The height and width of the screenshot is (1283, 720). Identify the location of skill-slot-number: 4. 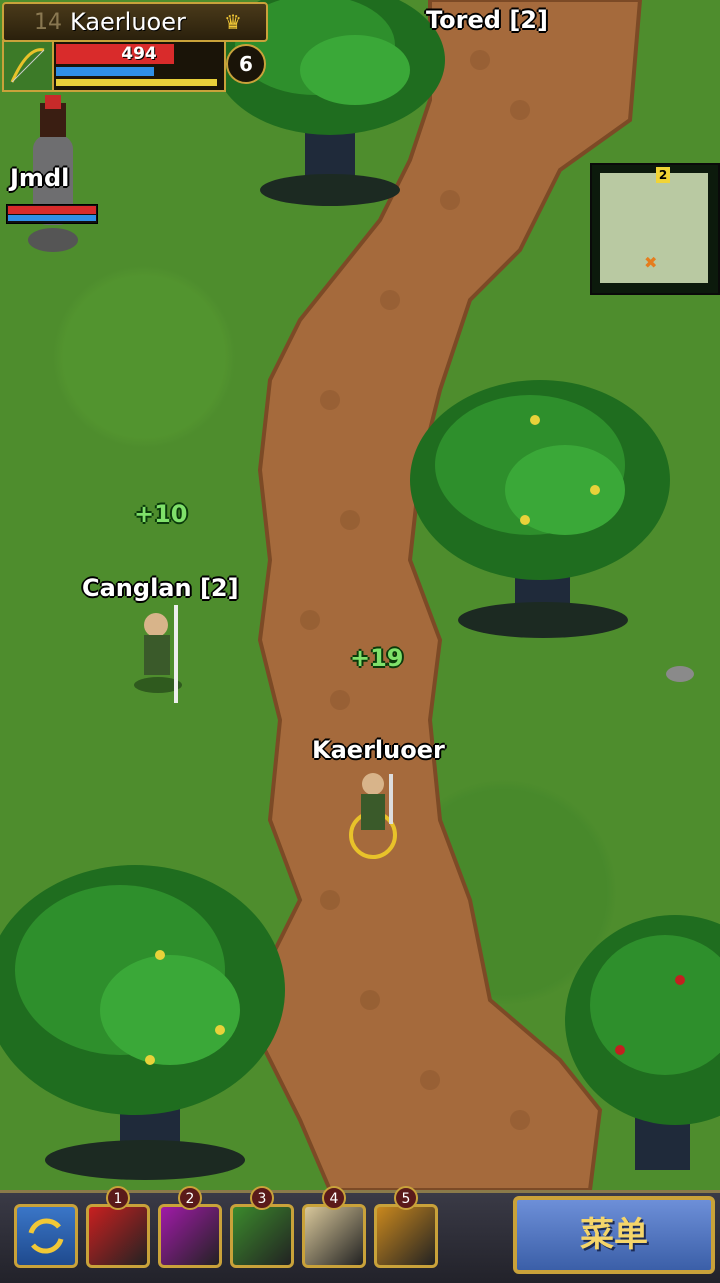
(334, 1198).